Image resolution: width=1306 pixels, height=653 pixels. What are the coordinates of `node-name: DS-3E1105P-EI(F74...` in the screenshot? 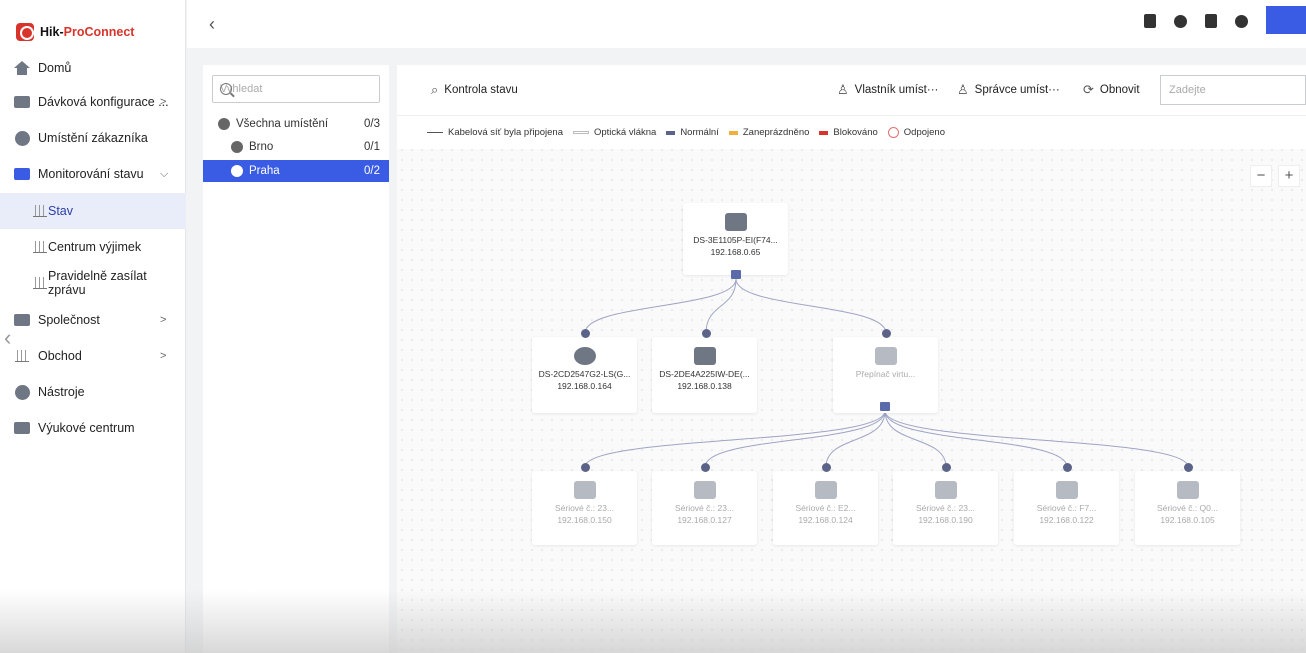 It's located at (735, 240).